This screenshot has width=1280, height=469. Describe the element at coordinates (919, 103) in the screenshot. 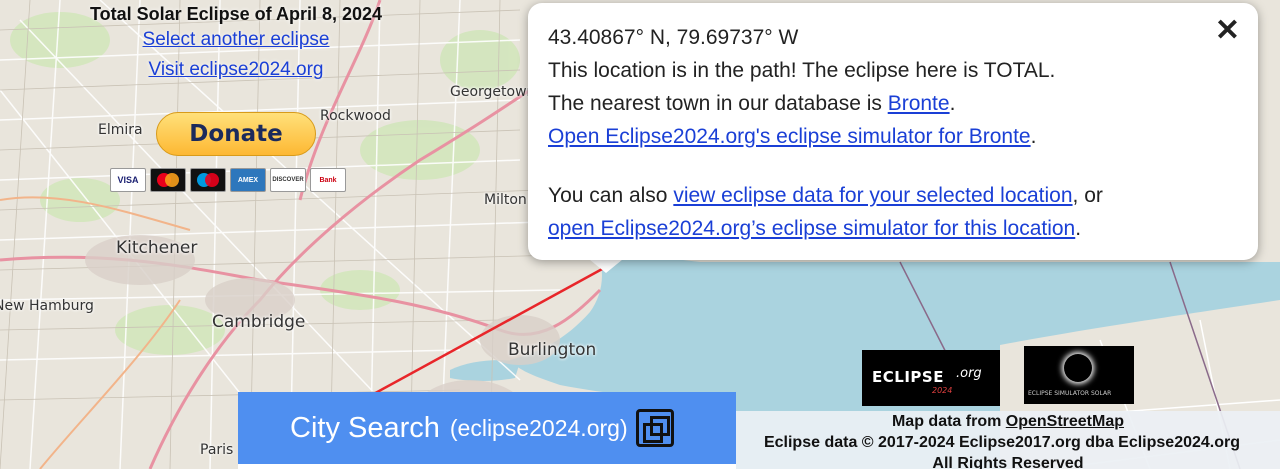

I see `nearest-town-link: Bronte` at that location.